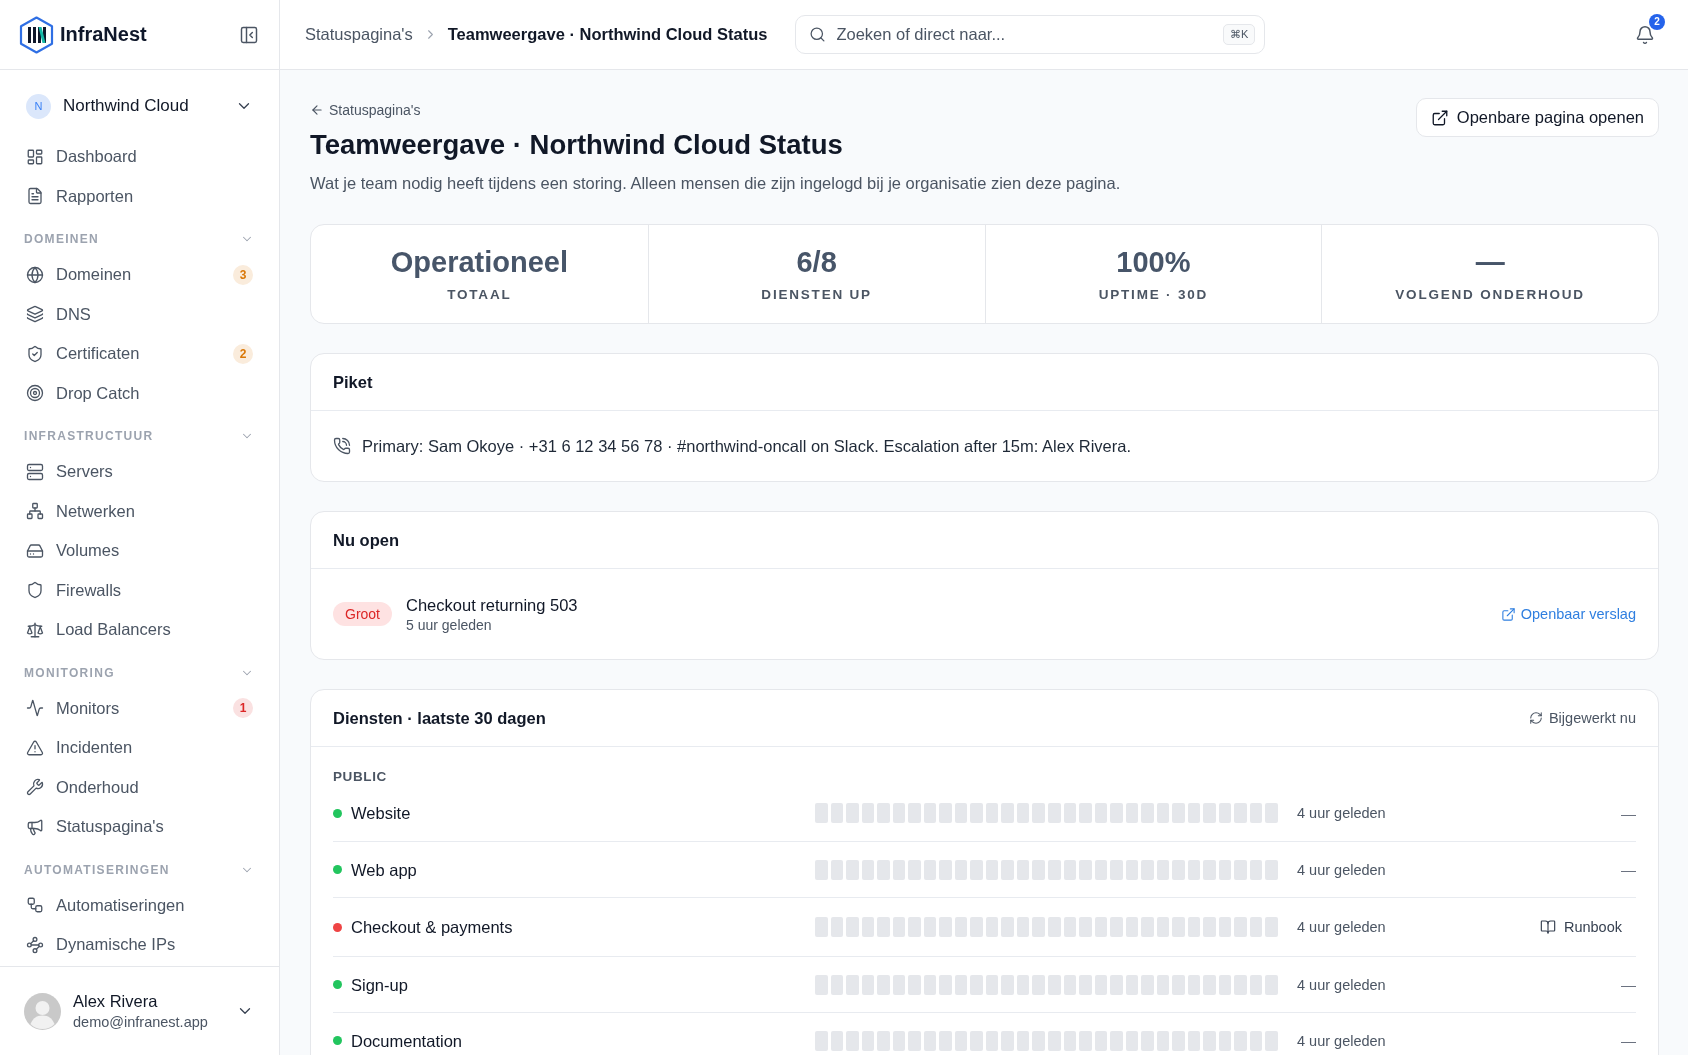  Describe the element at coordinates (366, 540) in the screenshot. I see `card-title: Nu open` at that location.